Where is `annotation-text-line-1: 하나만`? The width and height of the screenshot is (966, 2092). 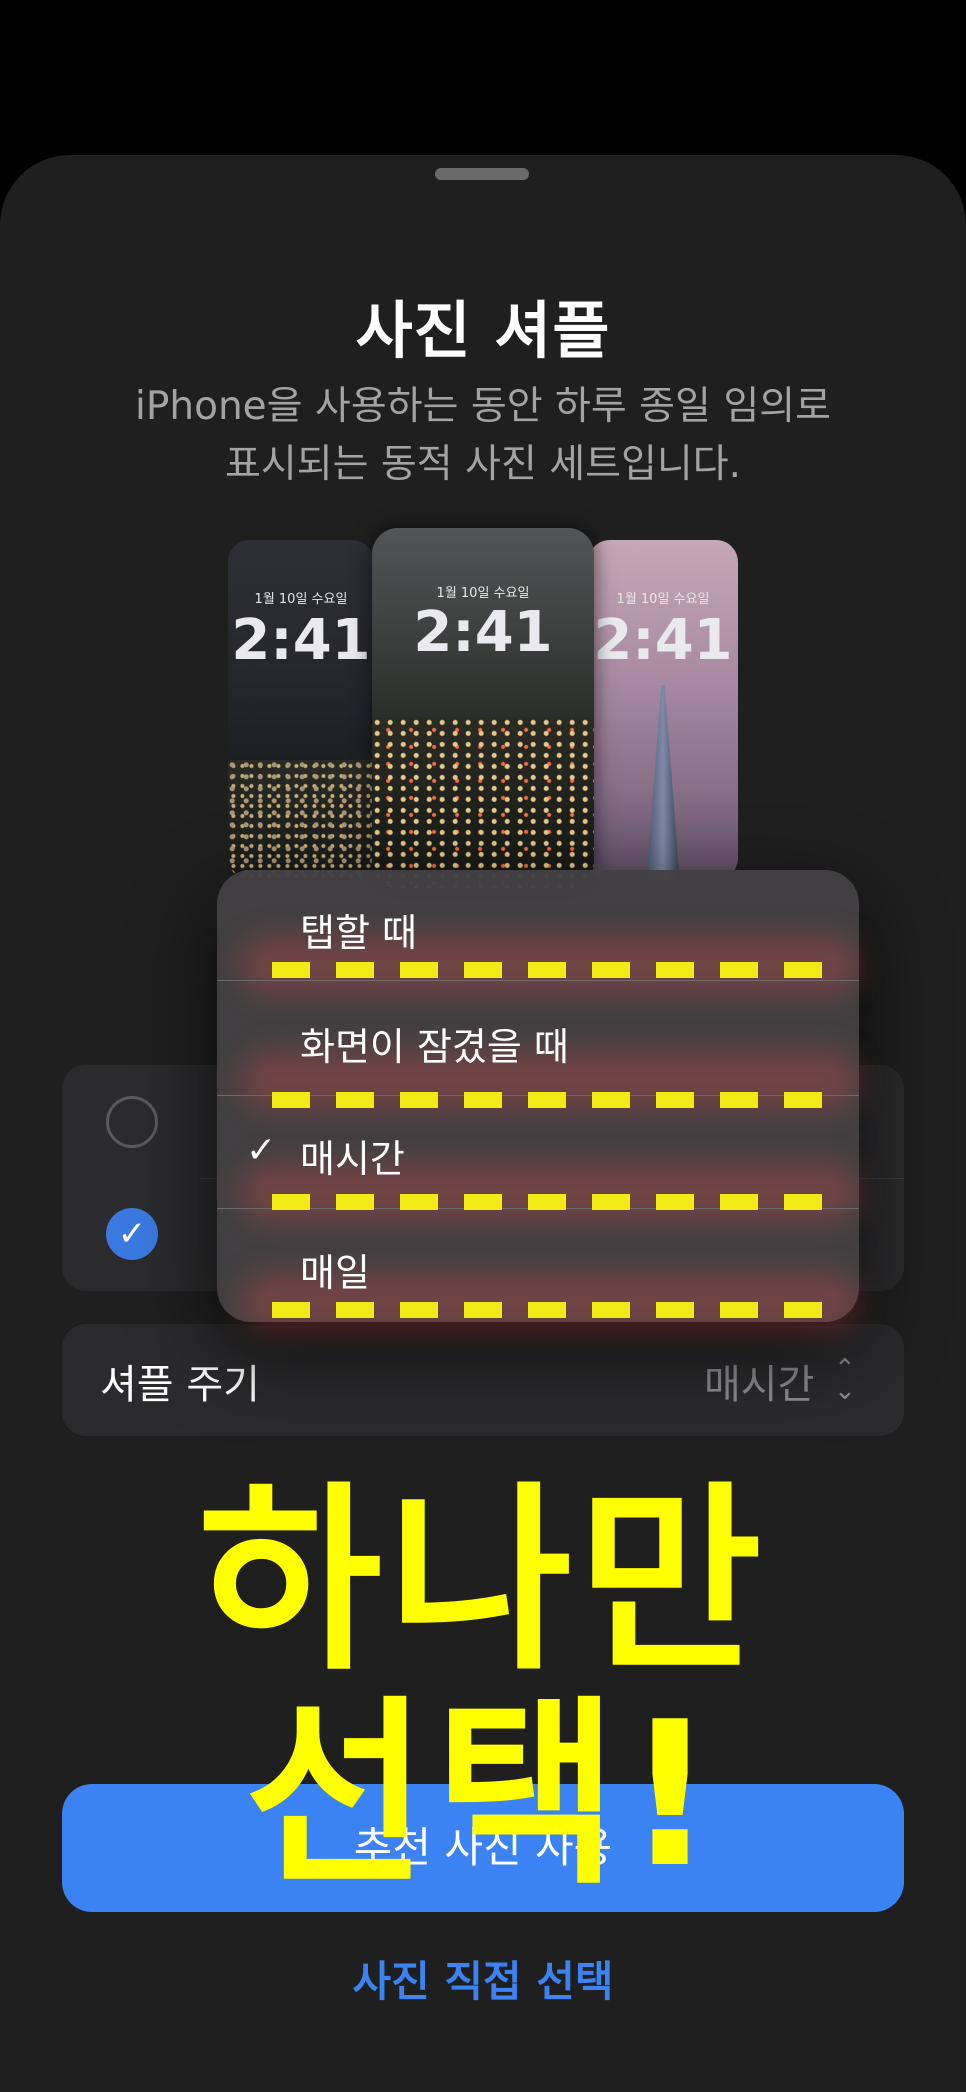 annotation-text-line-1: 하나만 is located at coordinates (482, 1581).